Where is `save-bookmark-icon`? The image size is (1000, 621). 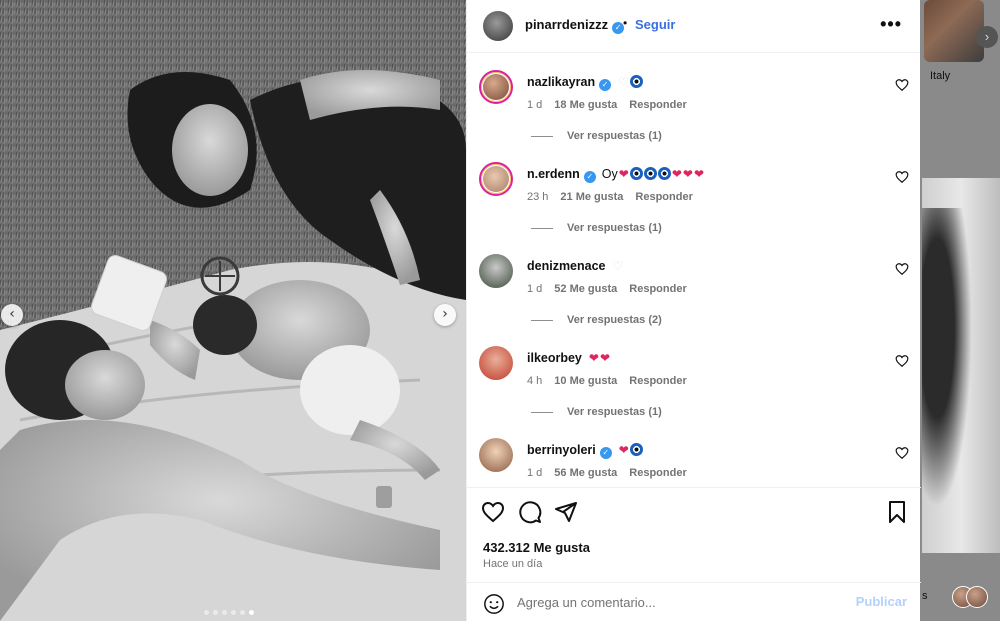
save-bookmark-icon is located at coordinates (897, 512).